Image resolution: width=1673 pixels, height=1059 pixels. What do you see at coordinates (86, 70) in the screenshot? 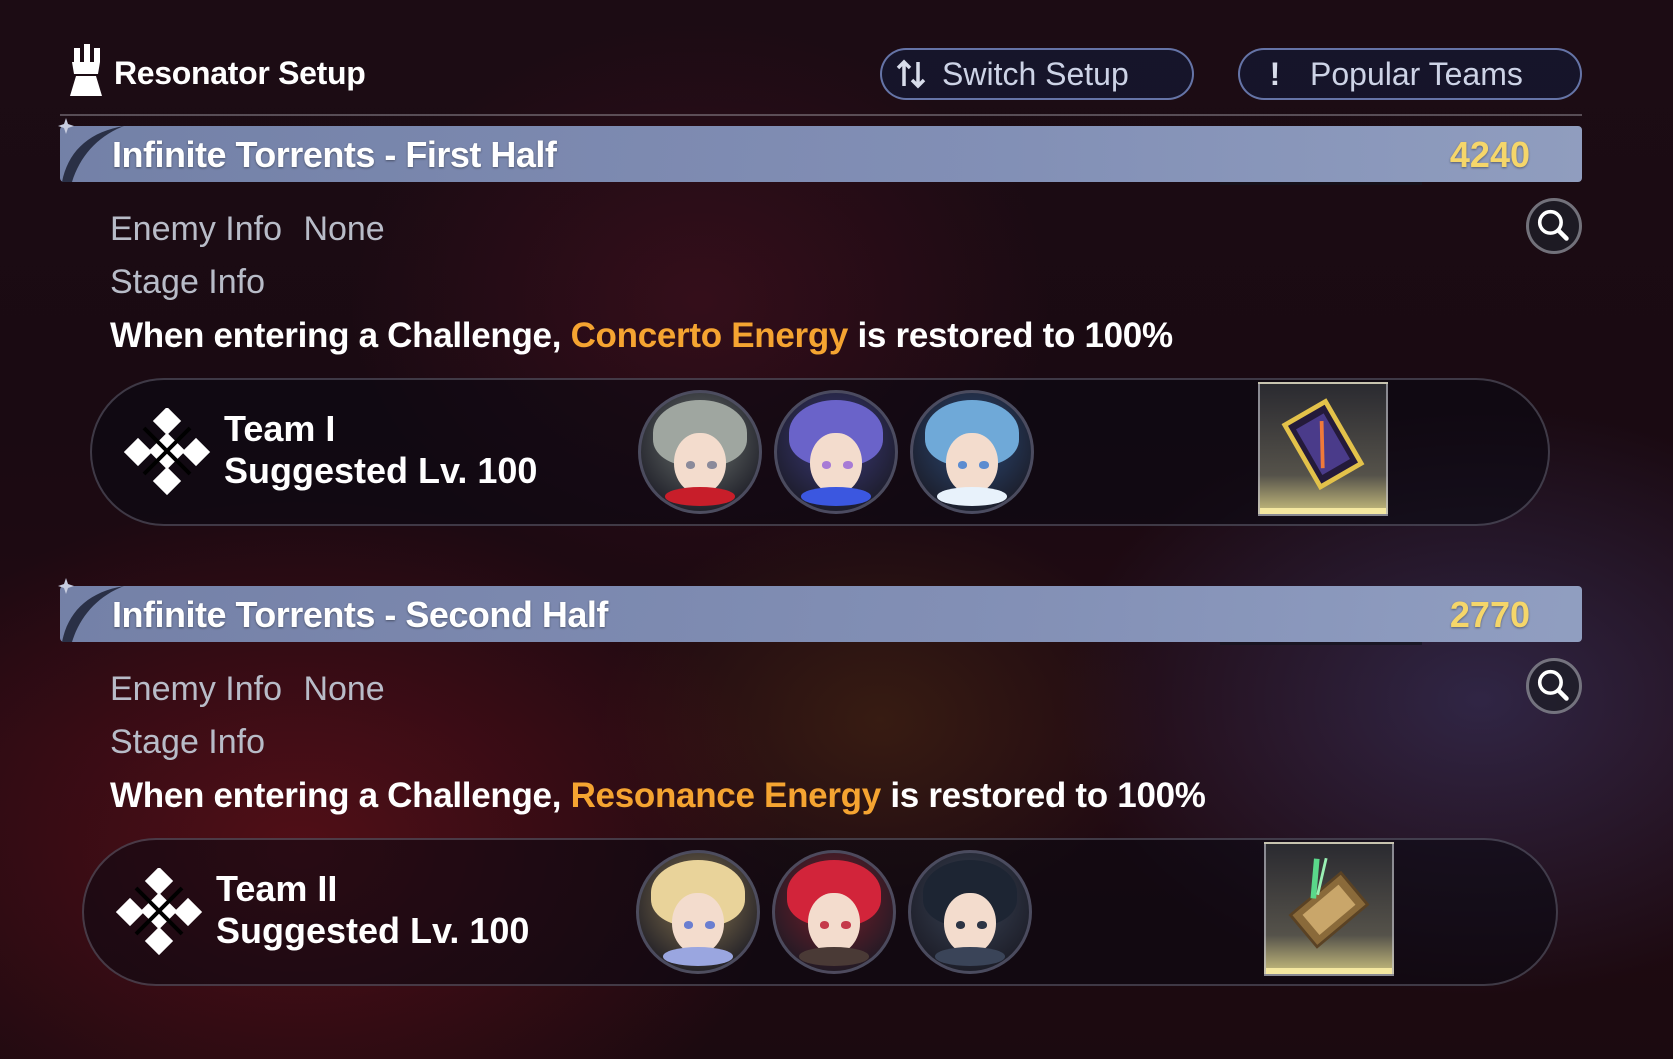
I see `resonator-icon` at bounding box center [86, 70].